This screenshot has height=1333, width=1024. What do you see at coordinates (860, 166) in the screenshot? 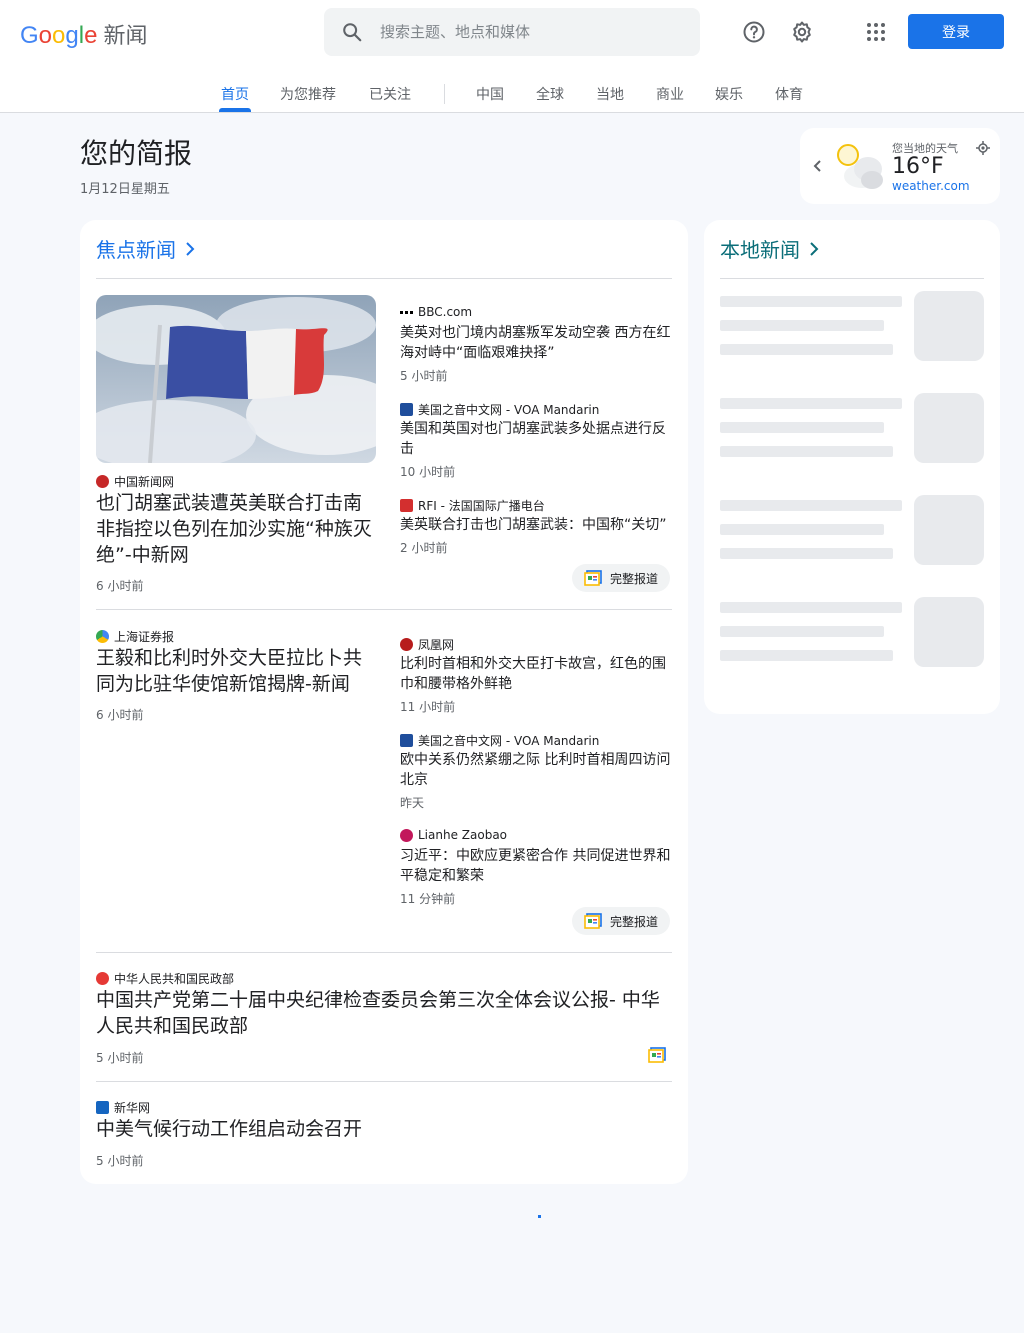
I see `partly-cloudy-icon` at bounding box center [860, 166].